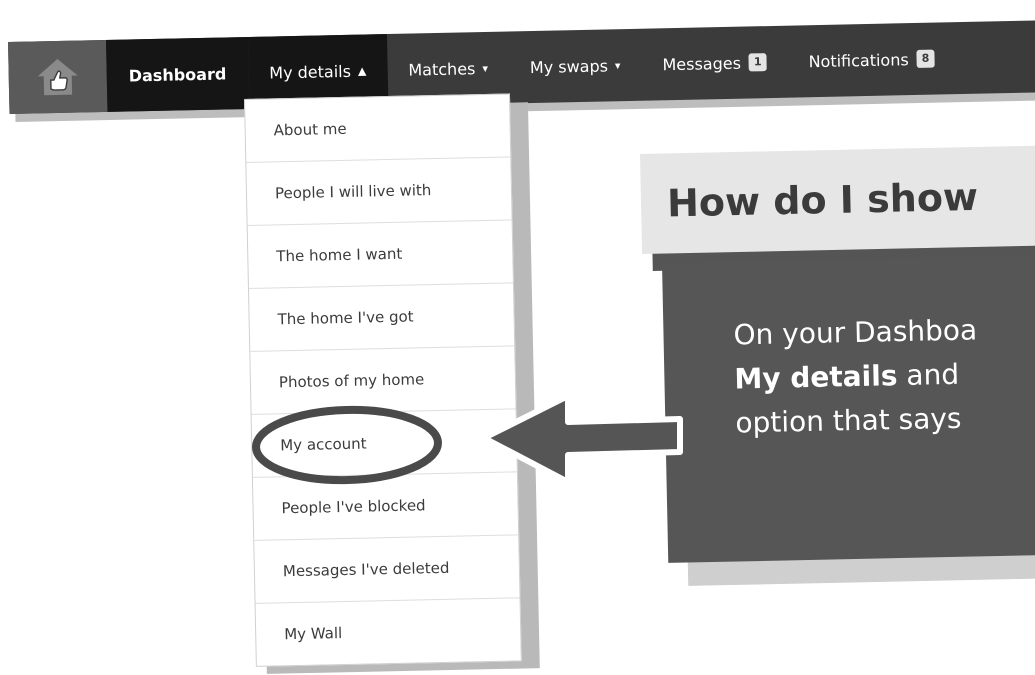  I want to click on menu-item-photos-of-my-home: Photos of my home, so click(383, 380).